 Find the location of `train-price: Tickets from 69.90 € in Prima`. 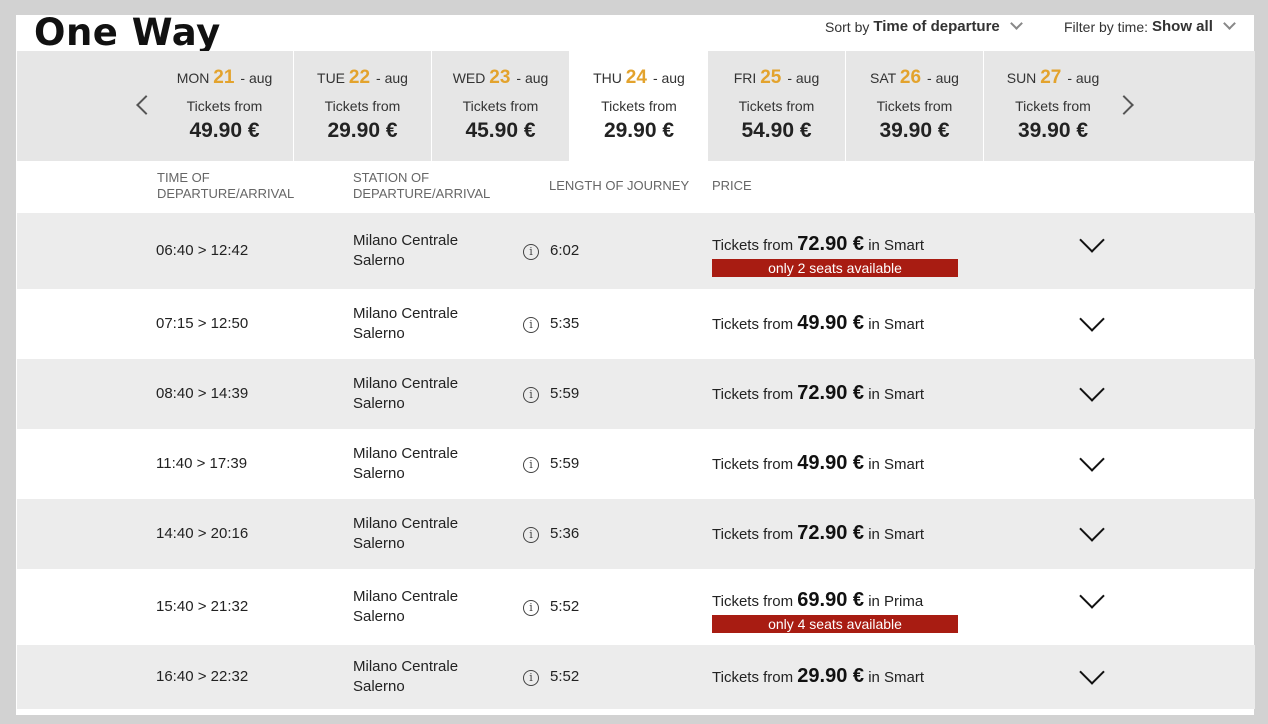

train-price: Tickets from 69.90 € in Prima is located at coordinates (817, 600).